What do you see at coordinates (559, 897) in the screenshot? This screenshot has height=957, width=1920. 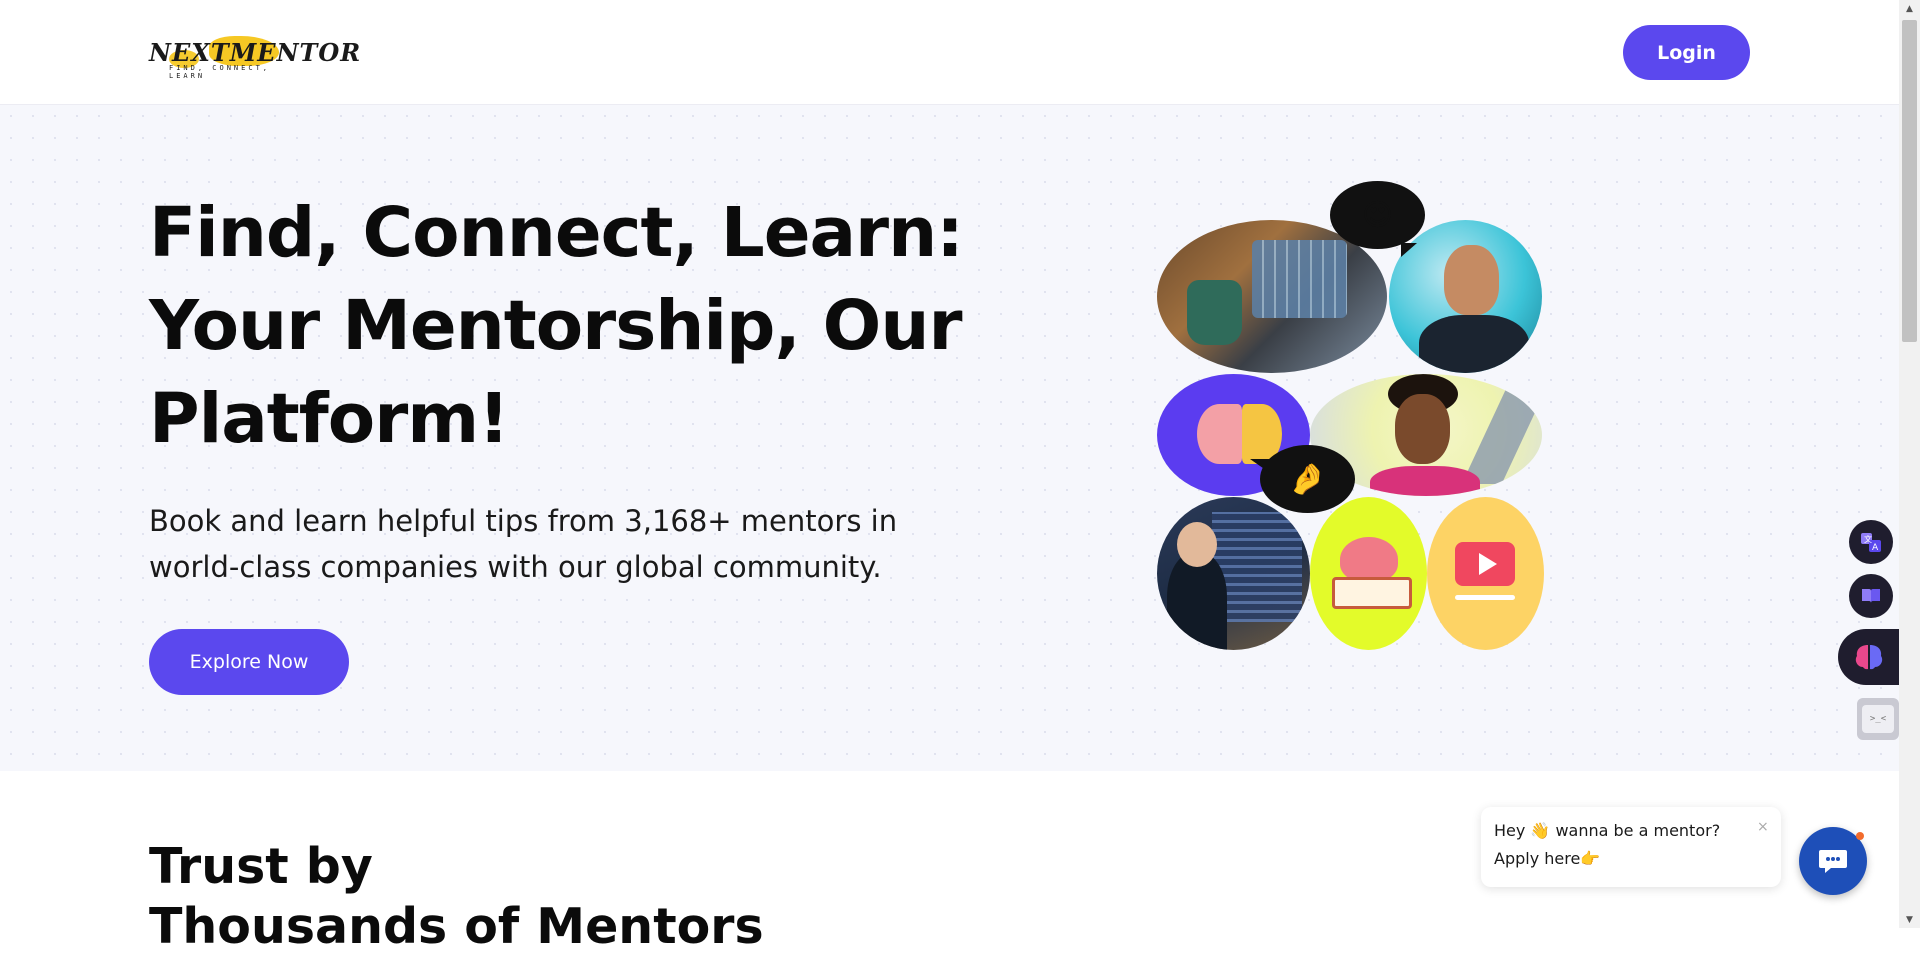 I see `trust-section-title: Trust by Thousands of Mentors` at bounding box center [559, 897].